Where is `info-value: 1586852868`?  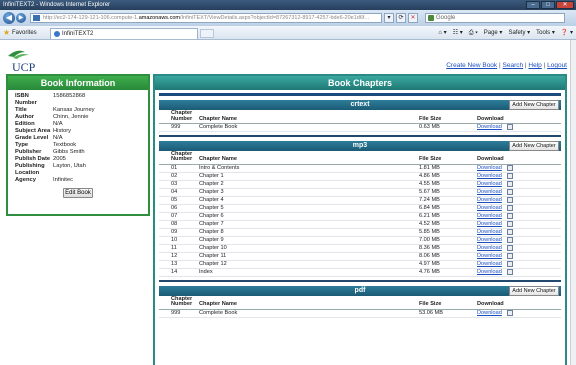
info-value: 1586852868 is located at coordinates (69, 96).